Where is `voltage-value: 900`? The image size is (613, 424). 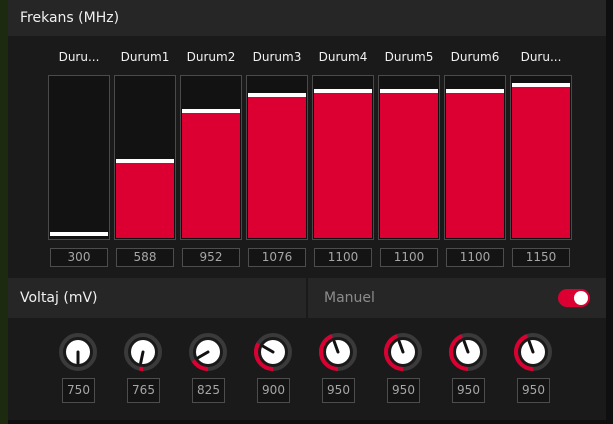 voltage-value: 900 is located at coordinates (273, 390).